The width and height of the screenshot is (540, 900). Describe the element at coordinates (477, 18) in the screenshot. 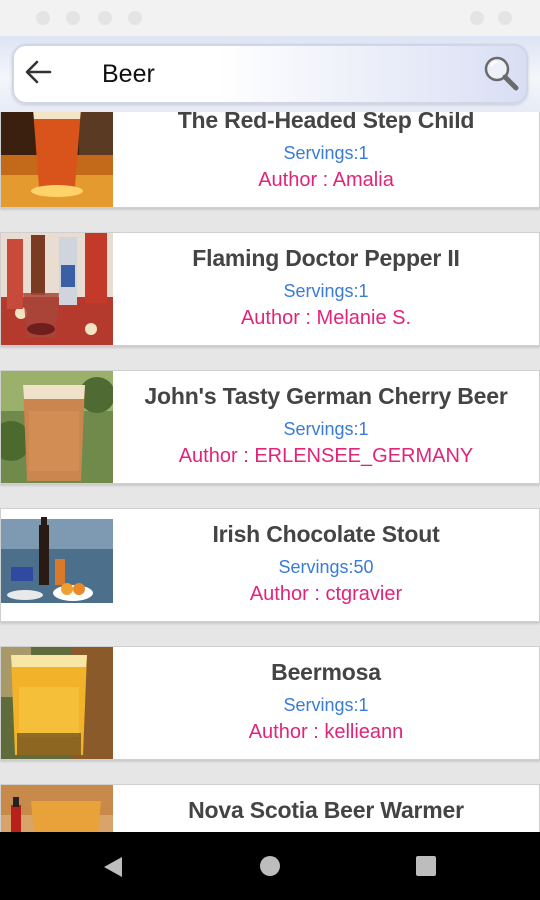

I see `wifi-icon` at that location.